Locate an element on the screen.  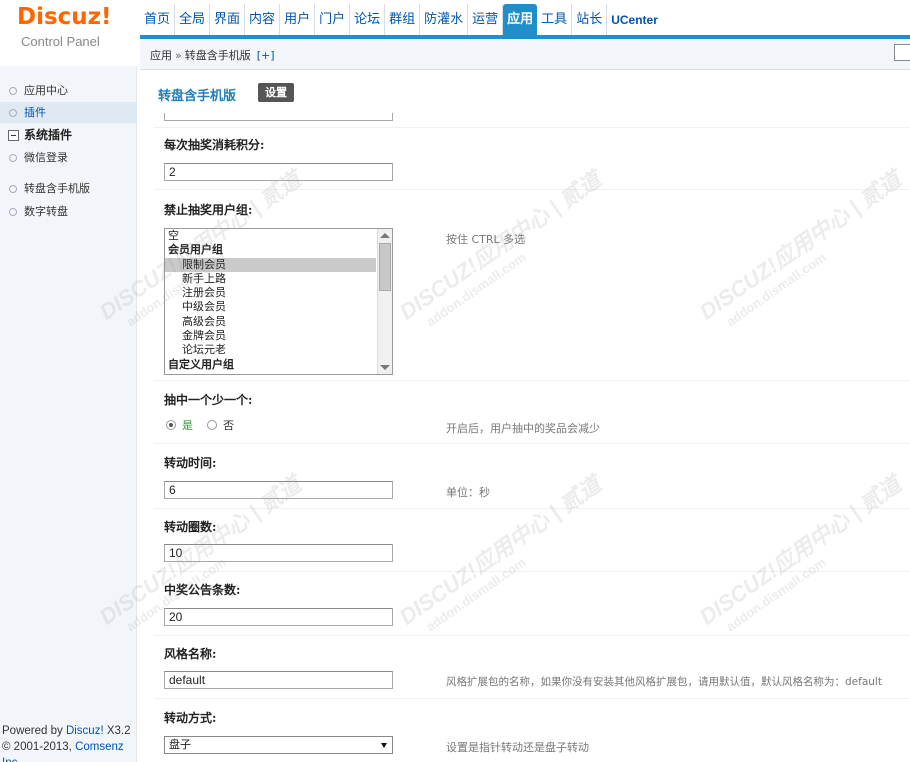
option-empty: 空 is located at coordinates (278, 236).